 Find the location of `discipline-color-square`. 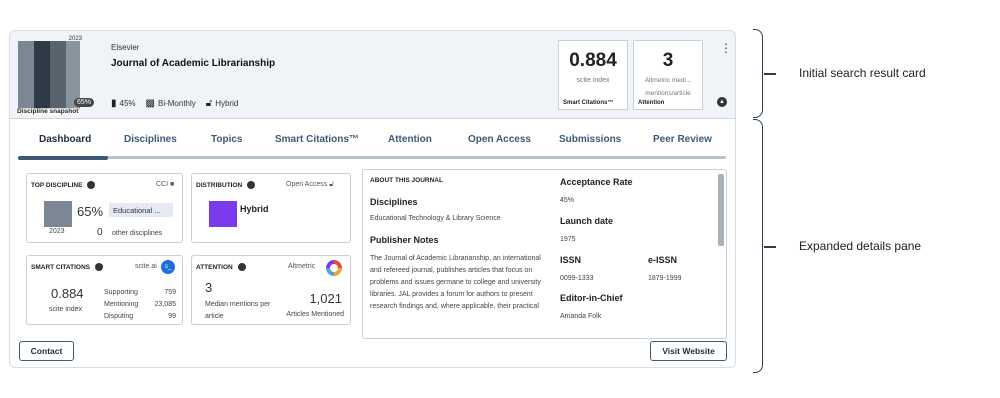

discipline-color-square is located at coordinates (58, 214).